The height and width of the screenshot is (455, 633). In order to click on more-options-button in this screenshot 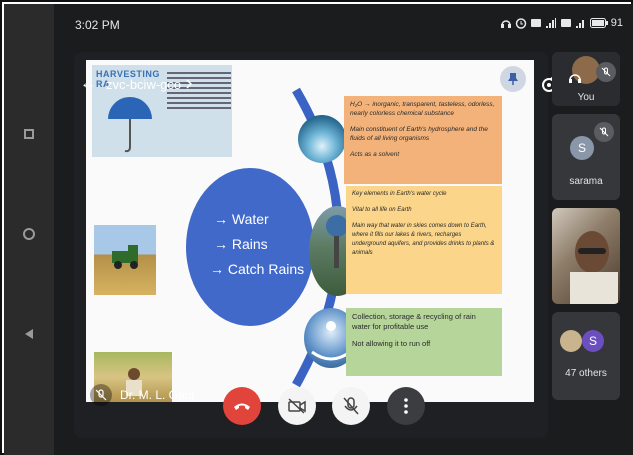, I will do `click(406, 406)`.